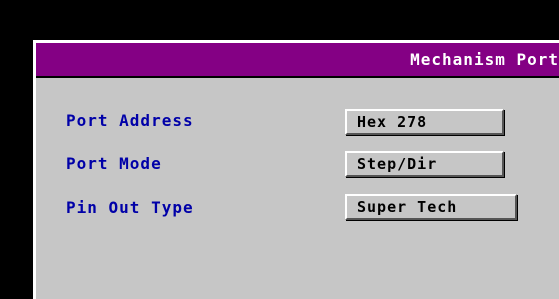 This screenshot has width=559, height=299. Describe the element at coordinates (130, 207) in the screenshot. I see `pin-out-type-label: Pin Out Type` at that location.